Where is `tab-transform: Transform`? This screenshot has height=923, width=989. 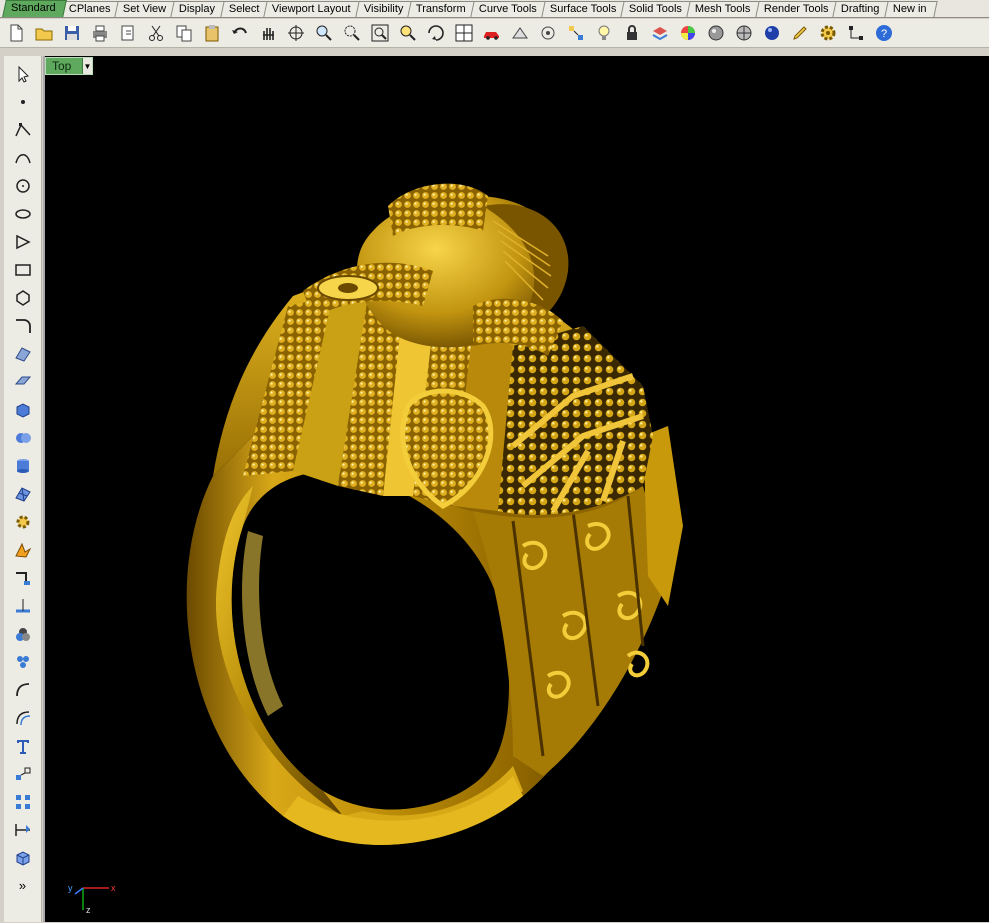 tab-transform: Transform is located at coordinates (442, 9).